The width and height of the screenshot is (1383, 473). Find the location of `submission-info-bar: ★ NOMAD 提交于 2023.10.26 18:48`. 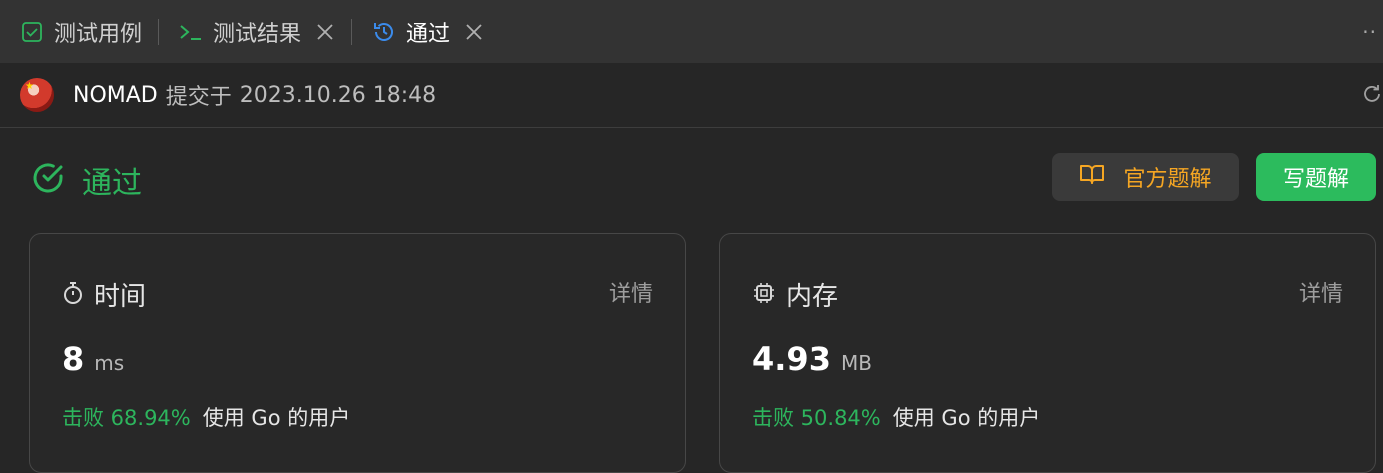

submission-info-bar: ★ NOMAD 提交于 2023.10.26 18:48 is located at coordinates (691, 95).